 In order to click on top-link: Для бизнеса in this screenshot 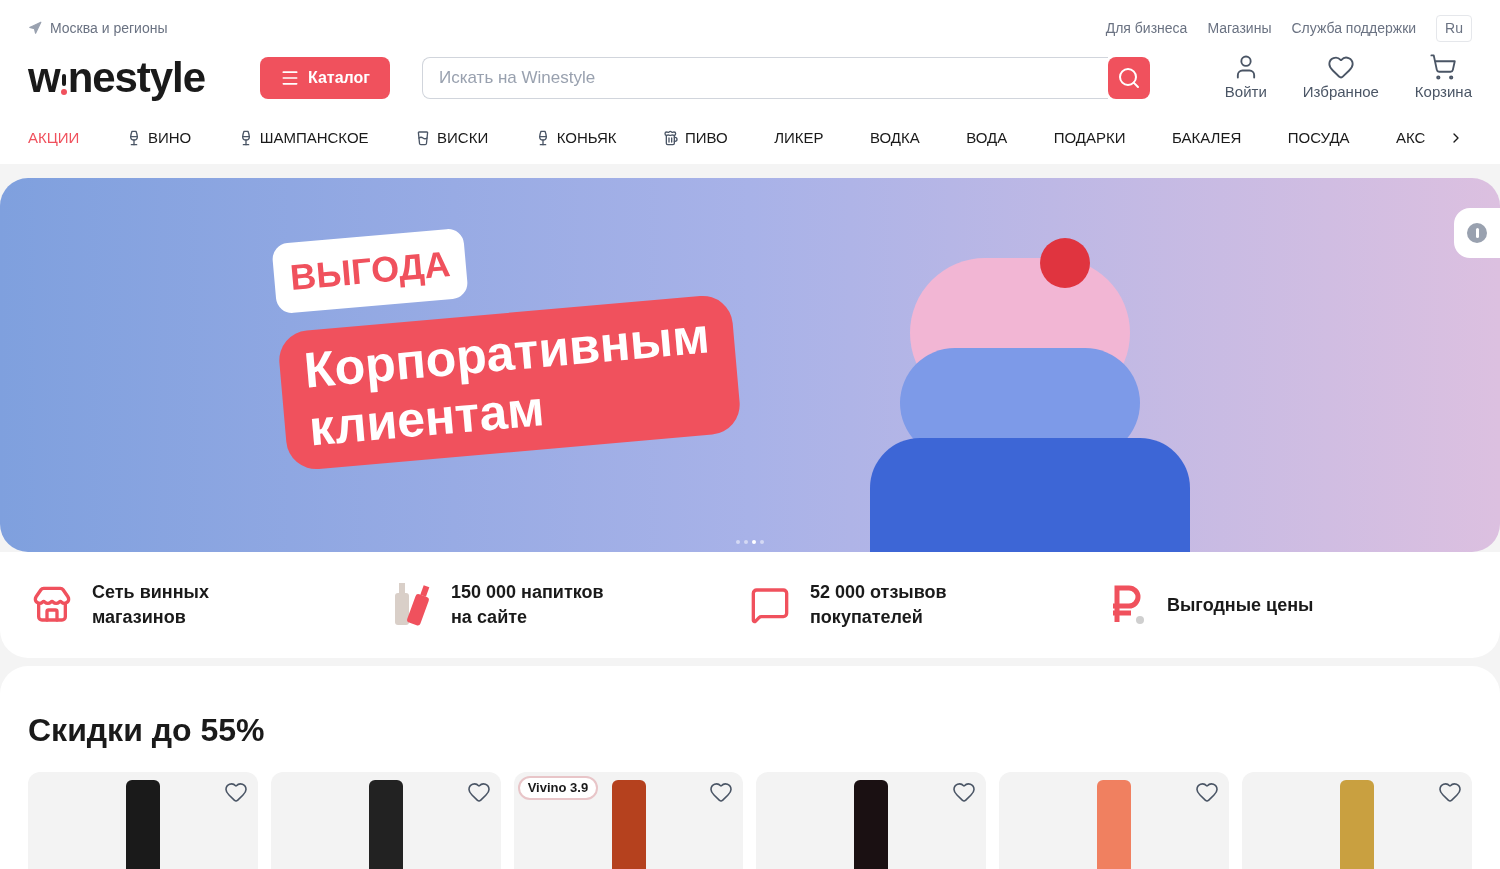, I will do `click(1146, 28)`.